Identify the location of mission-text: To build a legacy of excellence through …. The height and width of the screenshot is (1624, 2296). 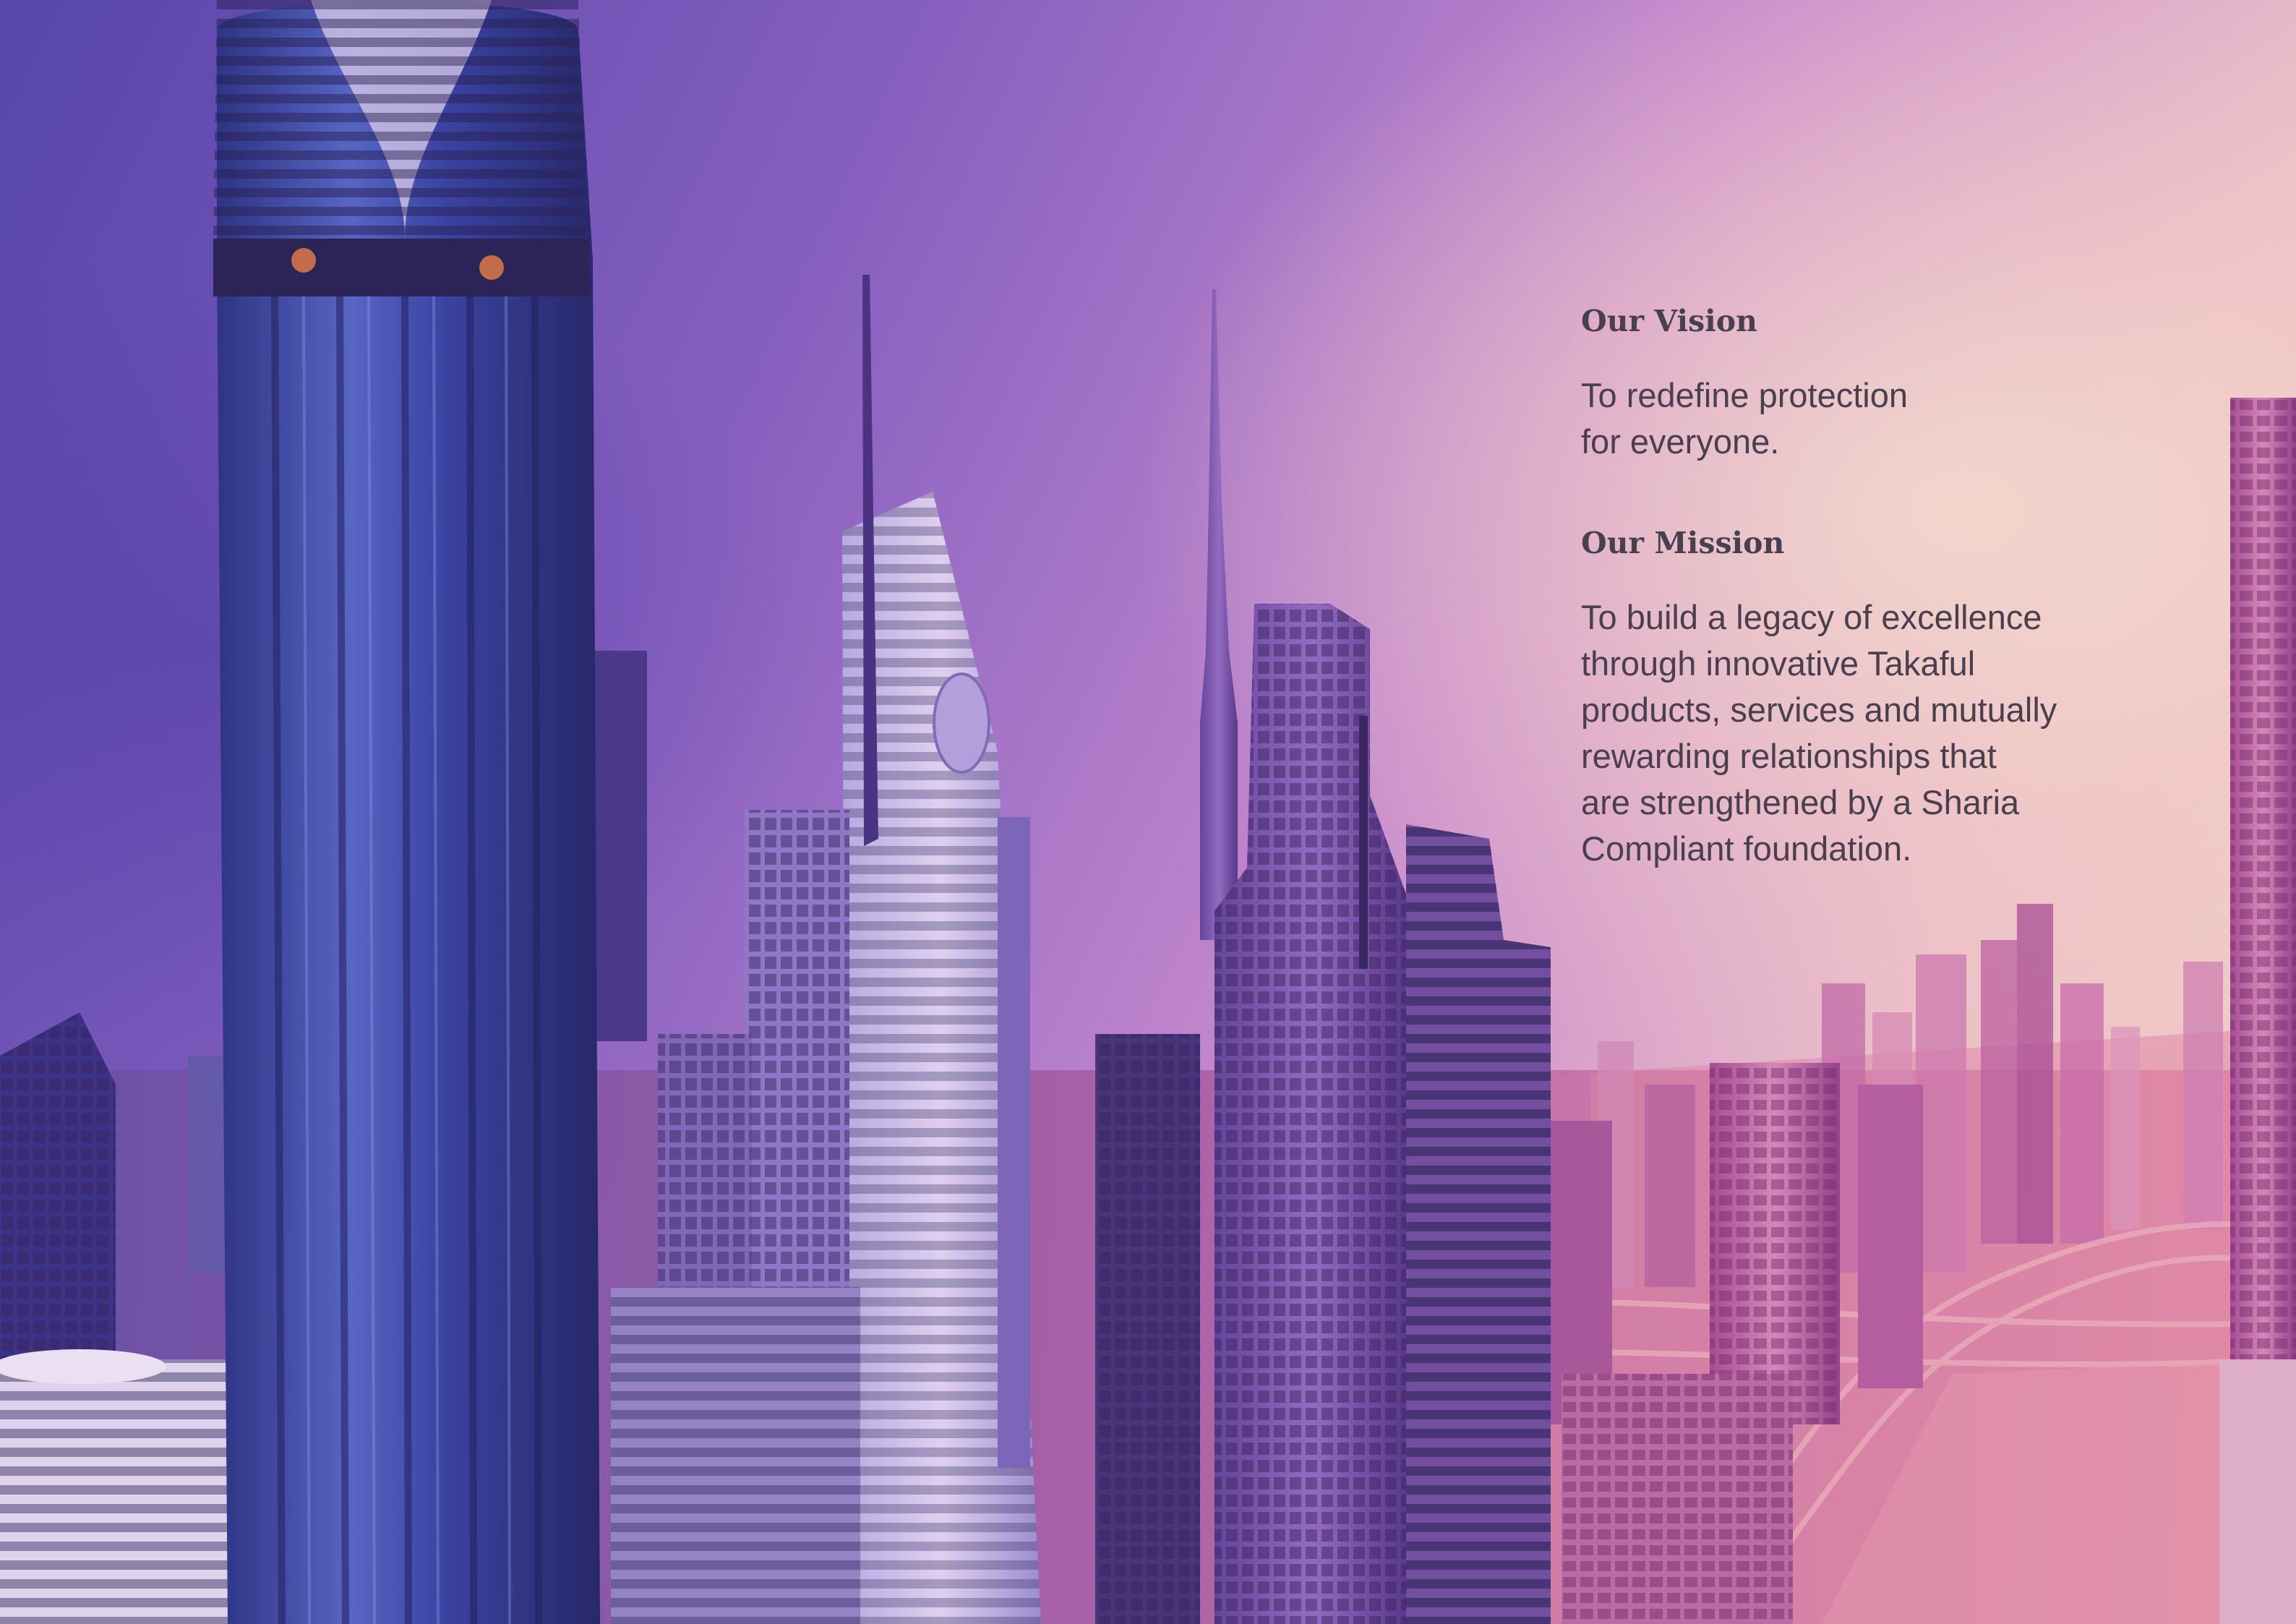
(1819, 733).